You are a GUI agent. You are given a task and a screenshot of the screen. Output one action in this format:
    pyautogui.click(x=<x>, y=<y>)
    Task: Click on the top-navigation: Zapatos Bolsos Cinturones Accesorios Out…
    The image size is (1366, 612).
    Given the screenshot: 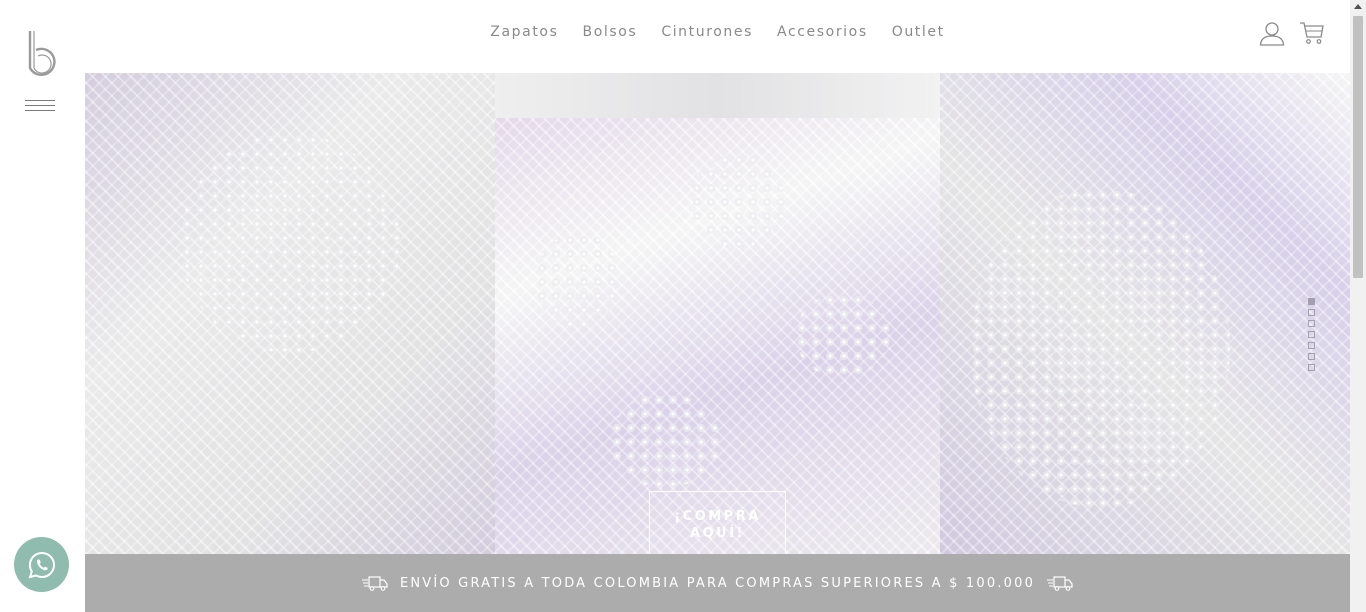 What is the action you would take?
    pyautogui.click(x=717, y=36)
    